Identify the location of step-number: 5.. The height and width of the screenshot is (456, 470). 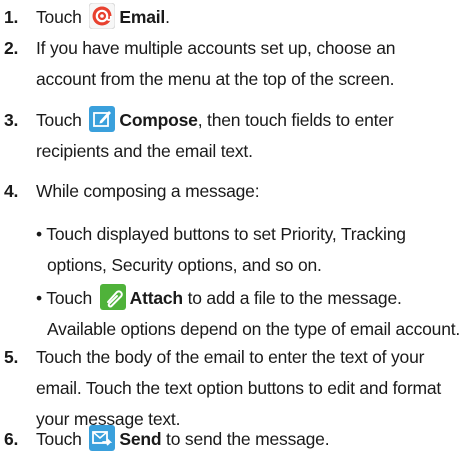
(11, 357).